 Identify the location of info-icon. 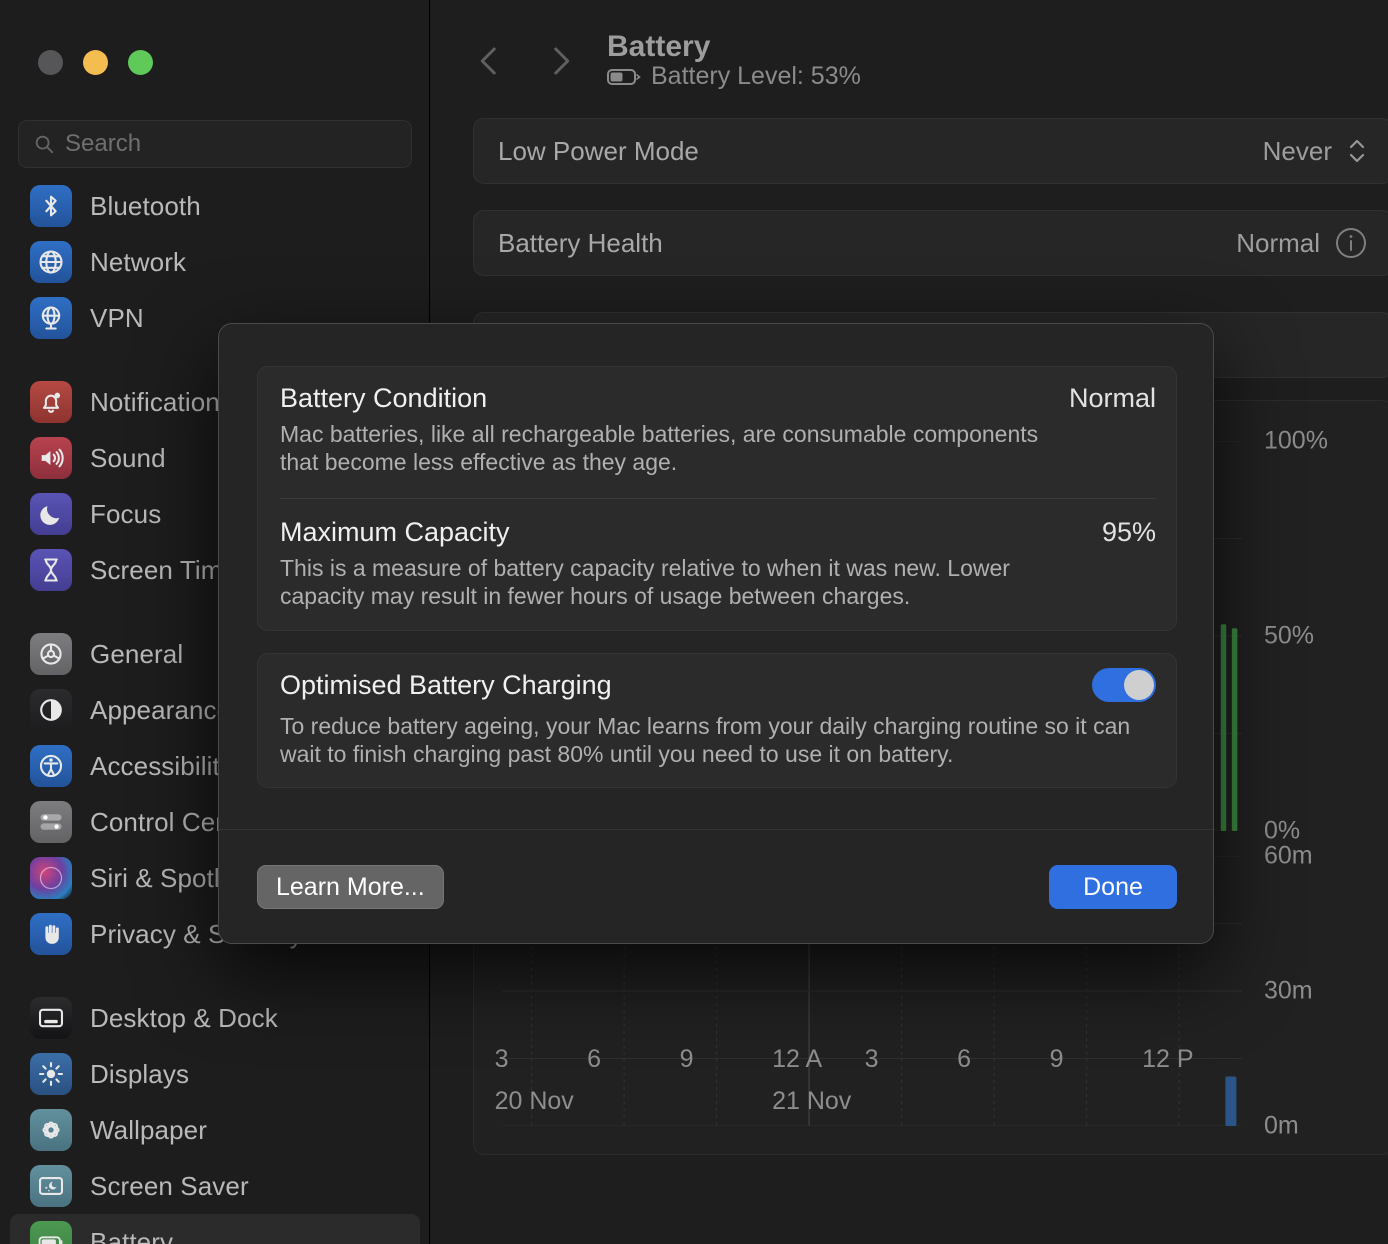
(1351, 243).